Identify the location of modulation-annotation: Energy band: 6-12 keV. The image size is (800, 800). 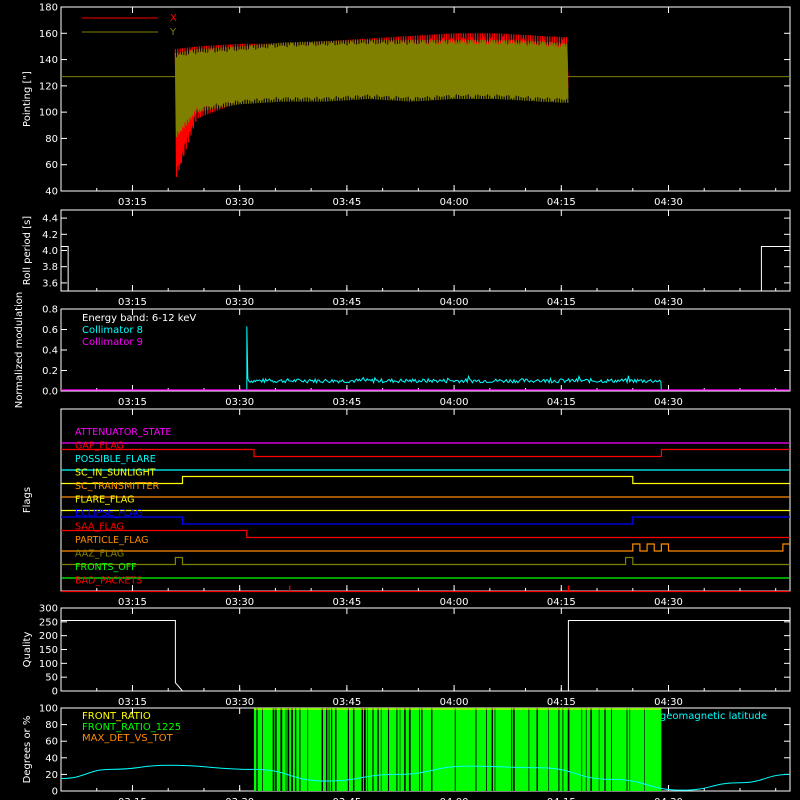
(139, 318).